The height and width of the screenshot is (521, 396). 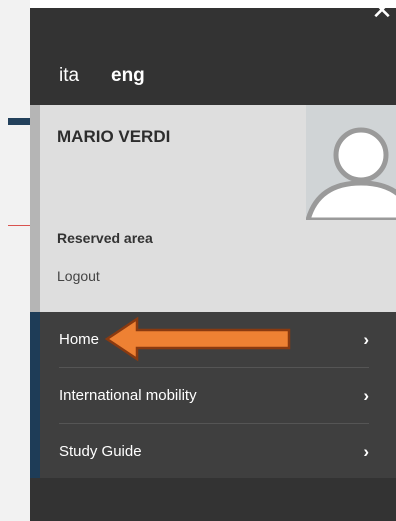 I want to click on nav-item-label: International mobility, so click(x=128, y=395).